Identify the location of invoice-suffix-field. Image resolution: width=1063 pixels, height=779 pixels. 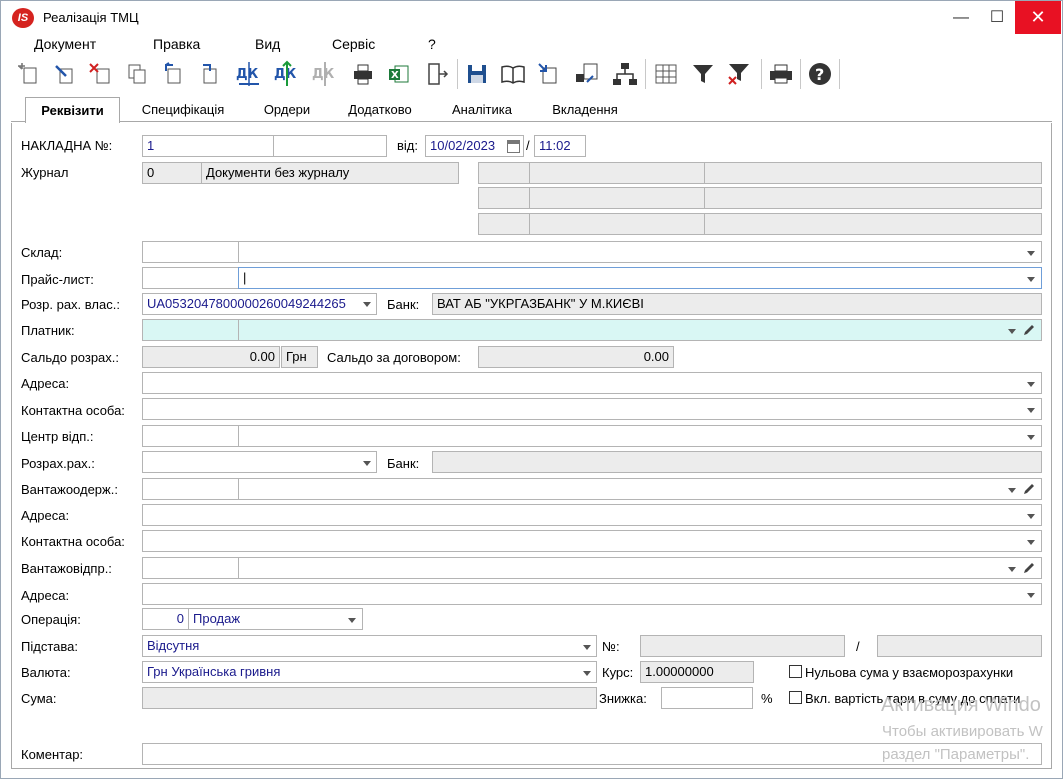
(330, 146).